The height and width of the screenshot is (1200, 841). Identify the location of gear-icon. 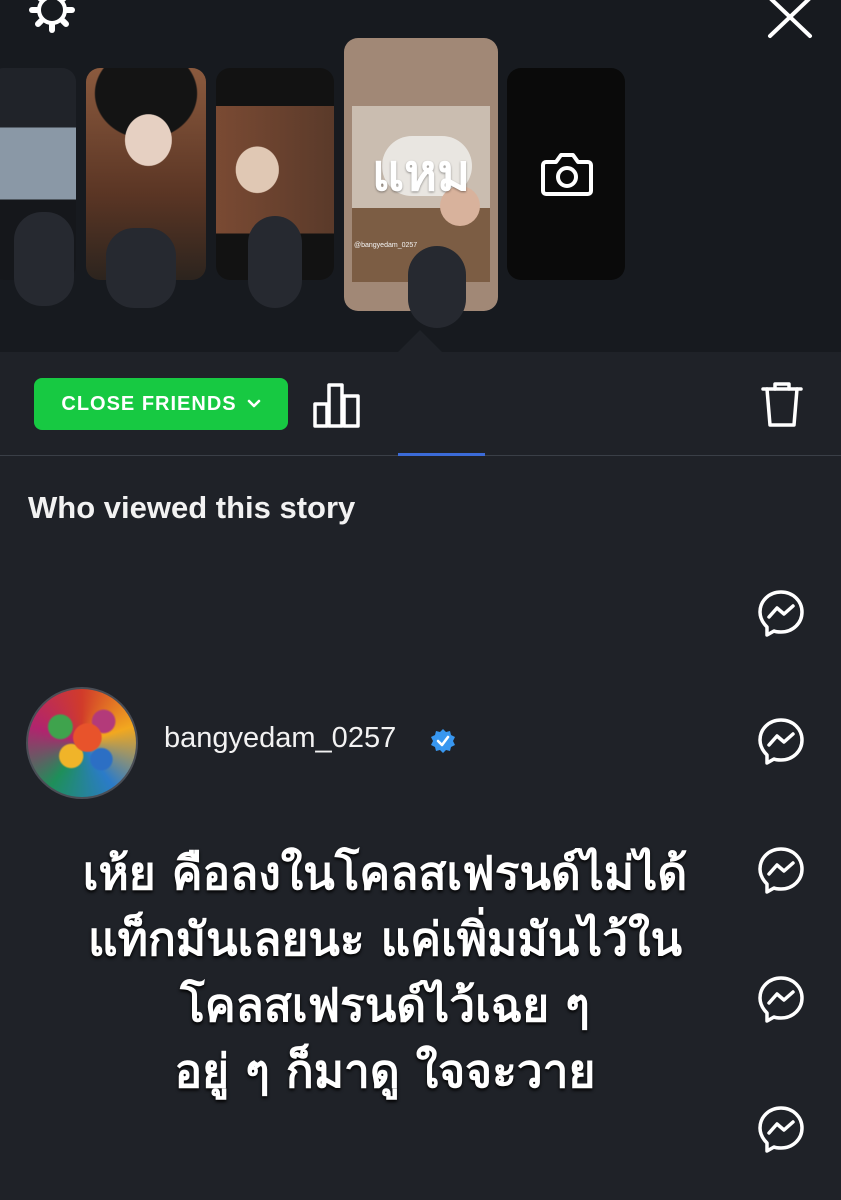
(52, 17).